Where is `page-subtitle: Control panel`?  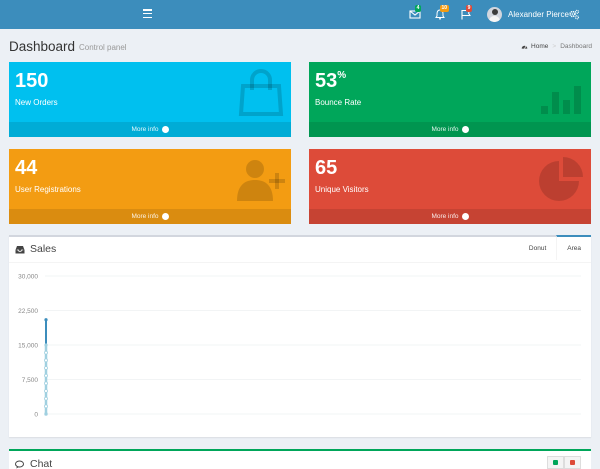 page-subtitle: Control panel is located at coordinates (103, 47).